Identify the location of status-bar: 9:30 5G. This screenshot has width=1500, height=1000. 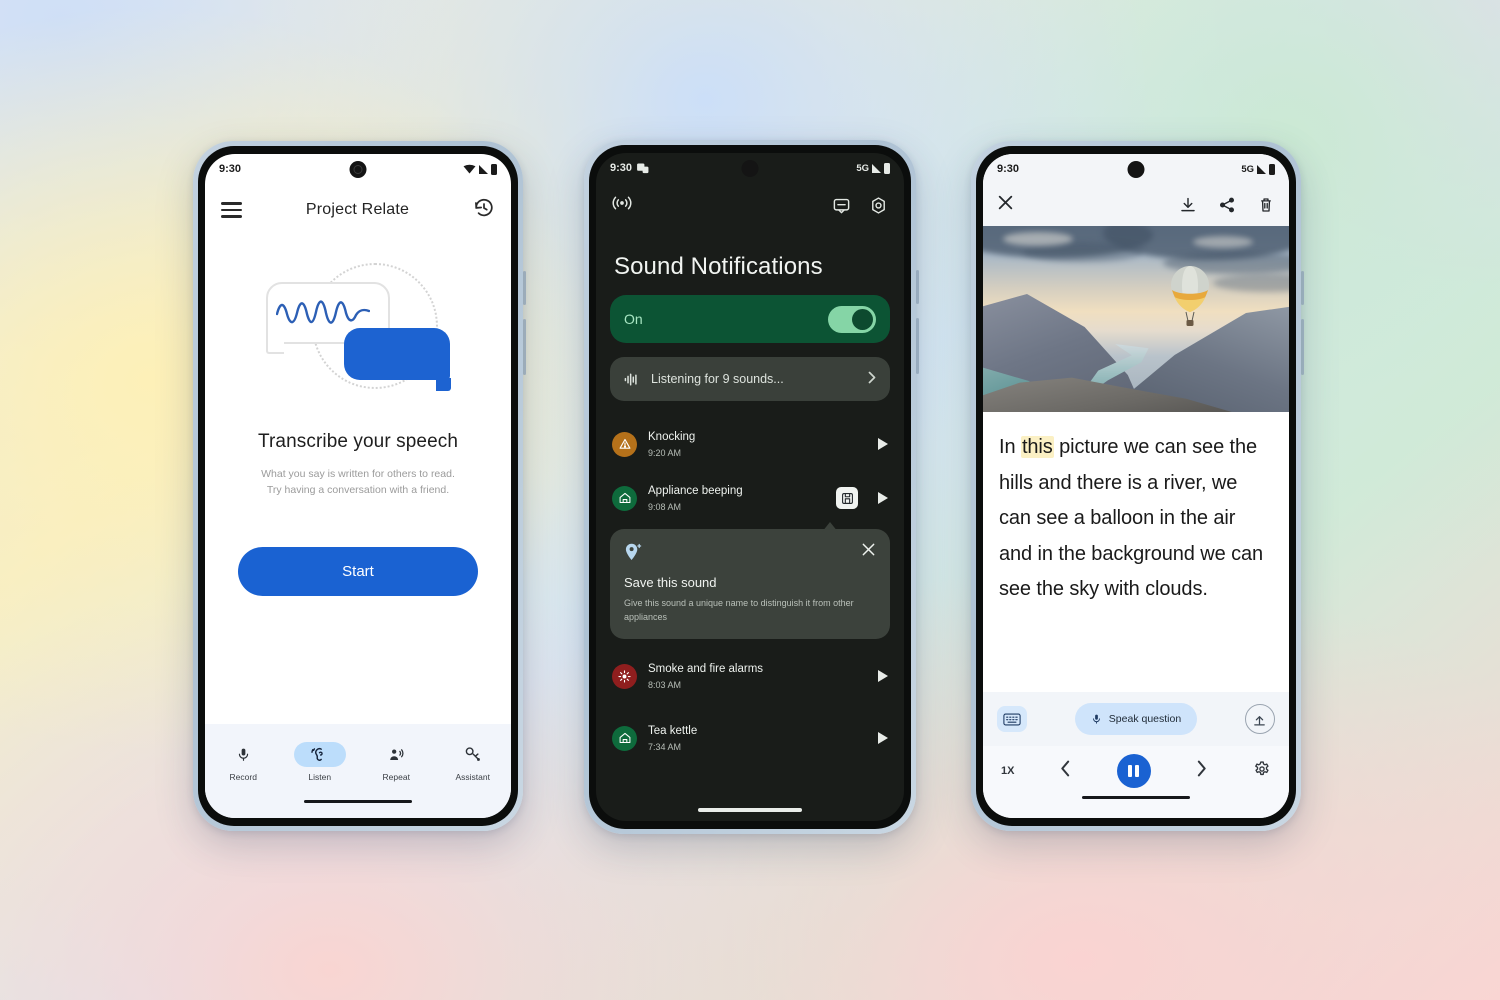
(1136, 169).